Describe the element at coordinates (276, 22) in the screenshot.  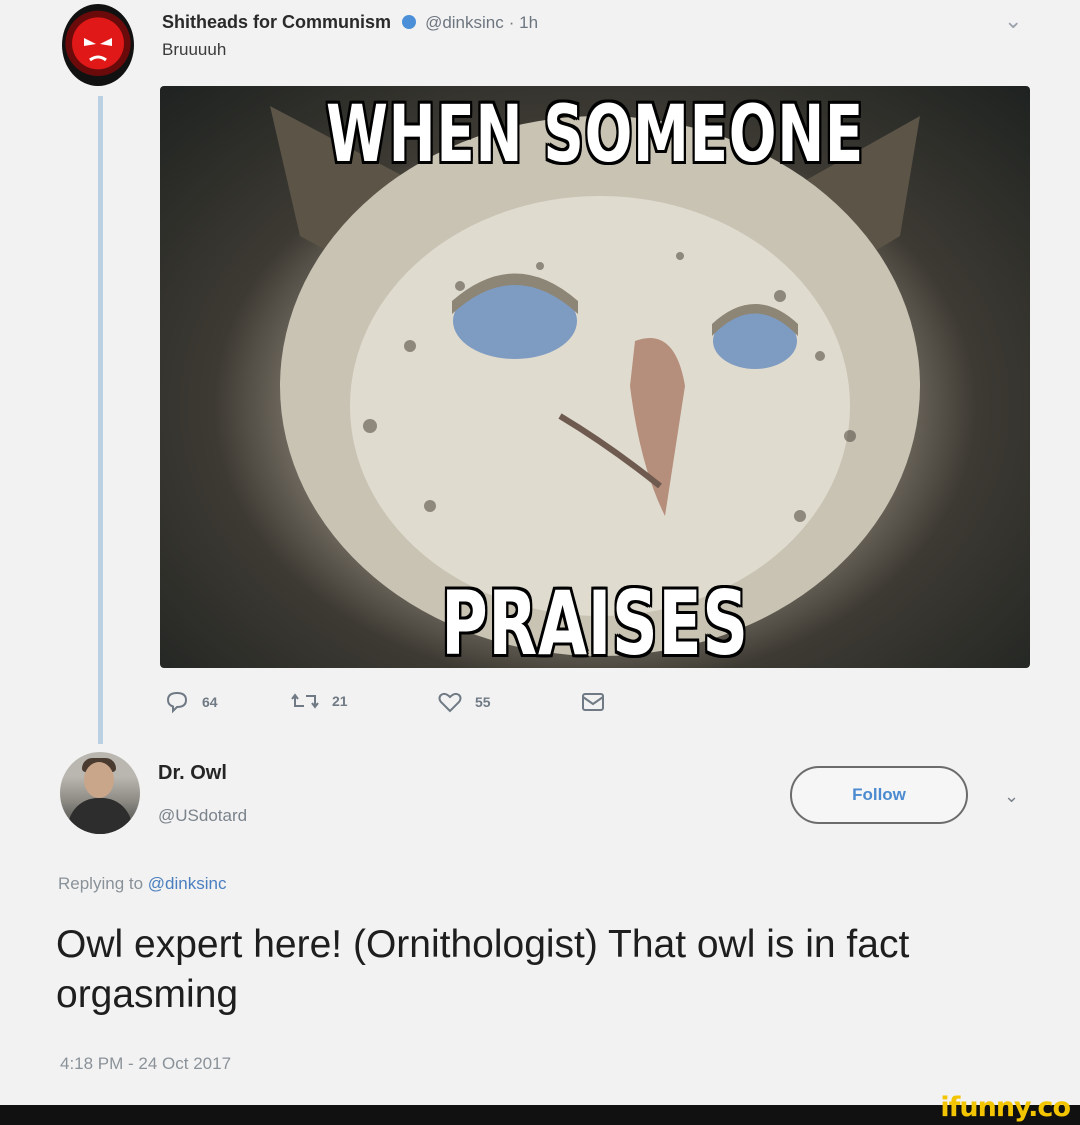
I see `display-name: Shitheads for Communism` at that location.